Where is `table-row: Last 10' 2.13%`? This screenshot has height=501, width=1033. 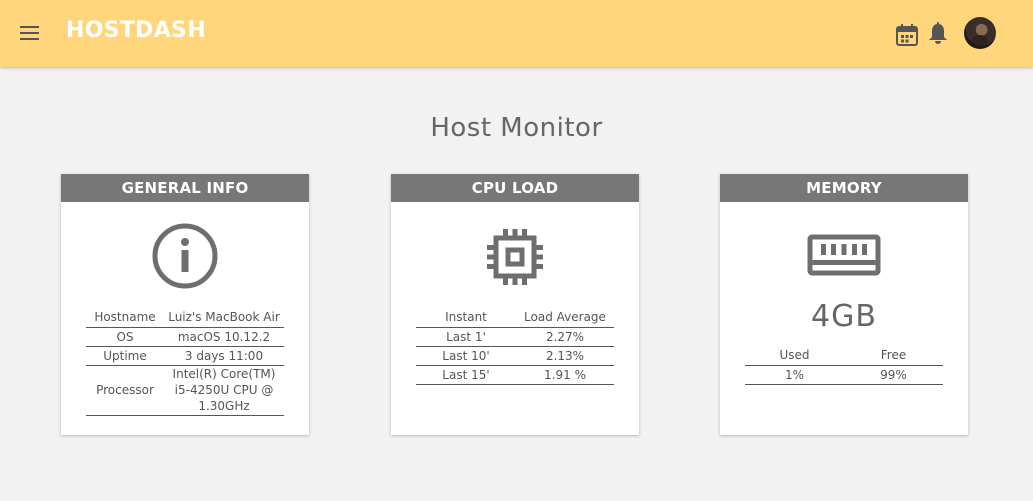 table-row: Last 10' 2.13% is located at coordinates (515, 356).